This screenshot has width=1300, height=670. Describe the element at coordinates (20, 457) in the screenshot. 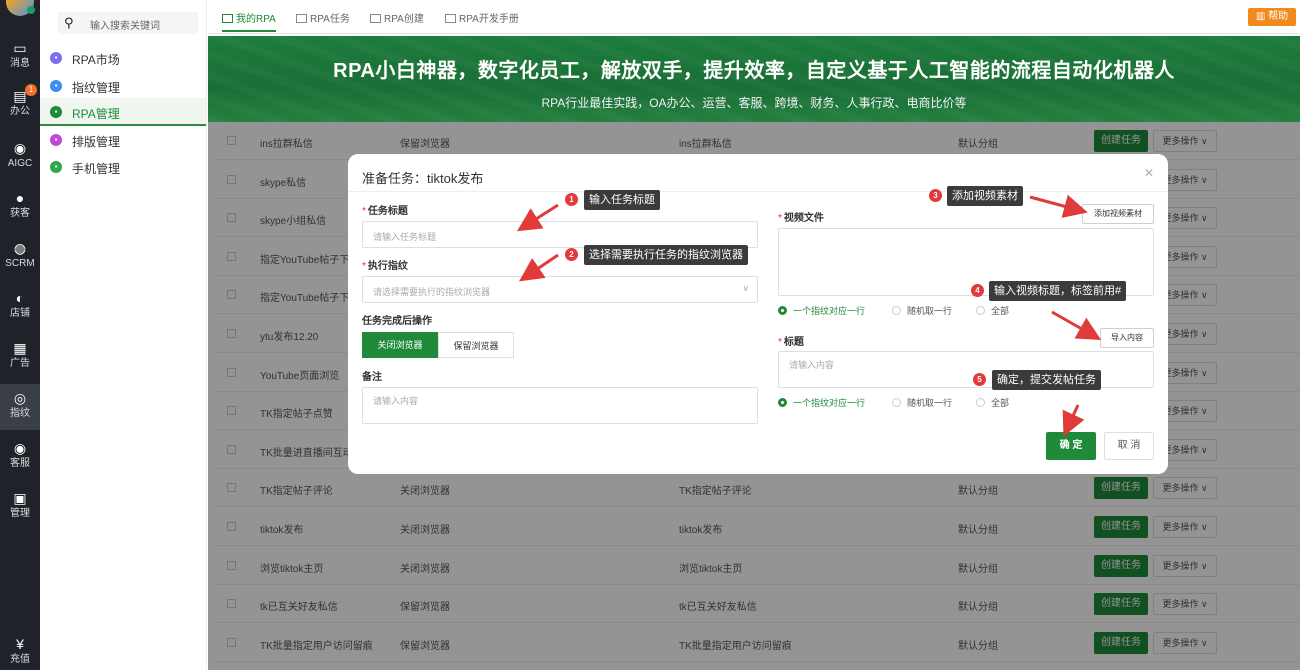

I see `rail-item-service: ◉ 客服` at that location.